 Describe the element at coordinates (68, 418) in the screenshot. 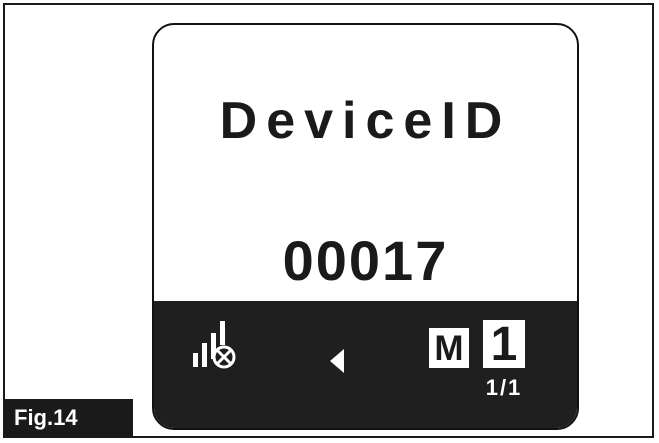

I see `figure-label: Fig.14` at that location.